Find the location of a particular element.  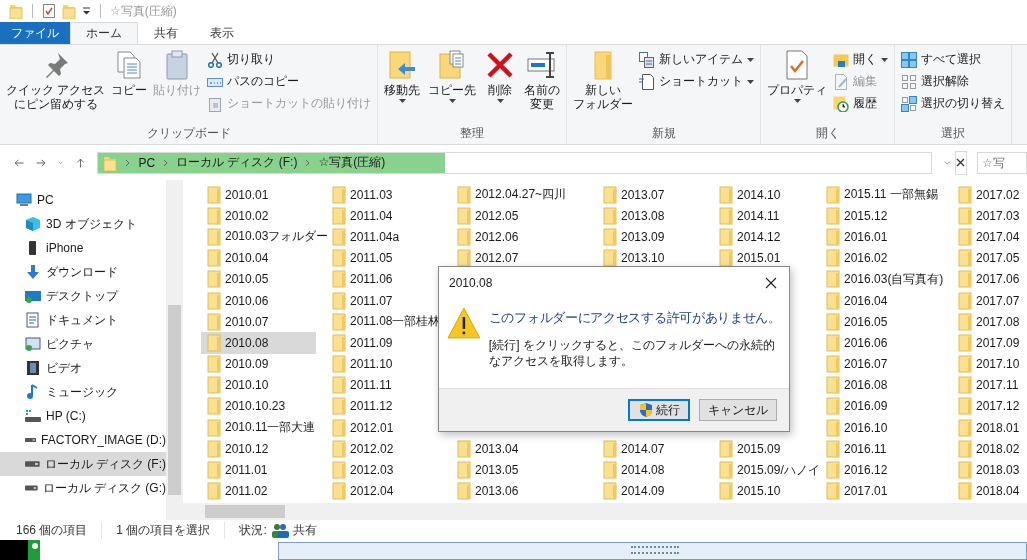

folder-item: 2016.11 is located at coordinates (855, 449).